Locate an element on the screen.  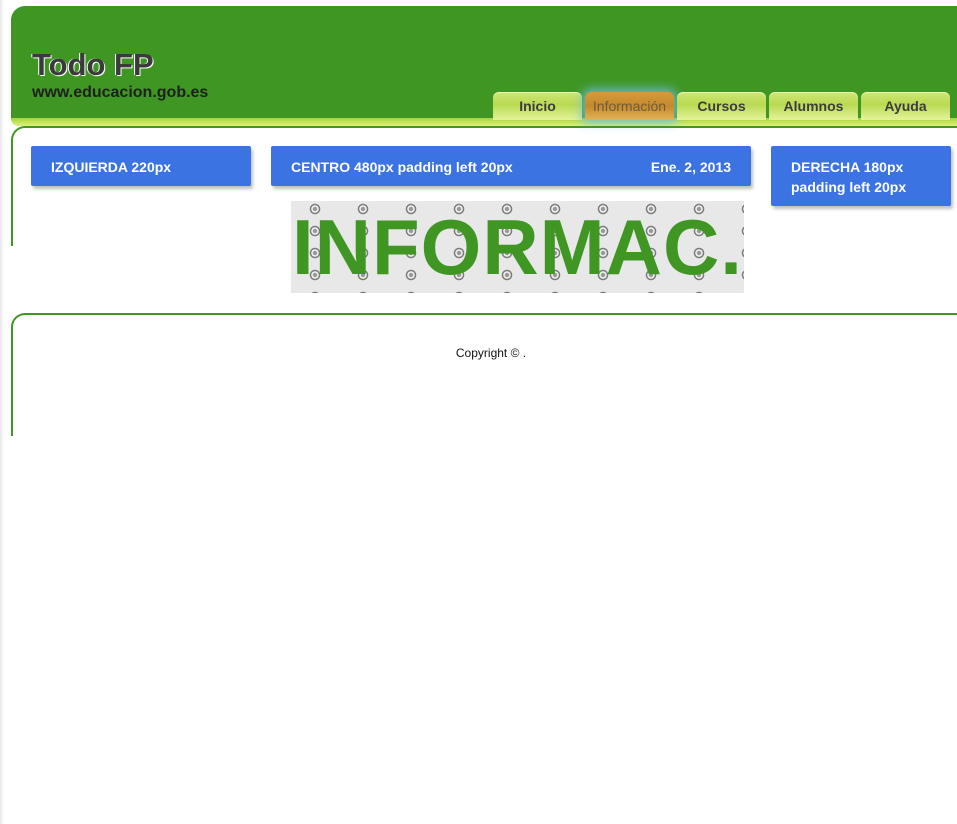
banner-text: INFORMAC. is located at coordinates (517, 247).